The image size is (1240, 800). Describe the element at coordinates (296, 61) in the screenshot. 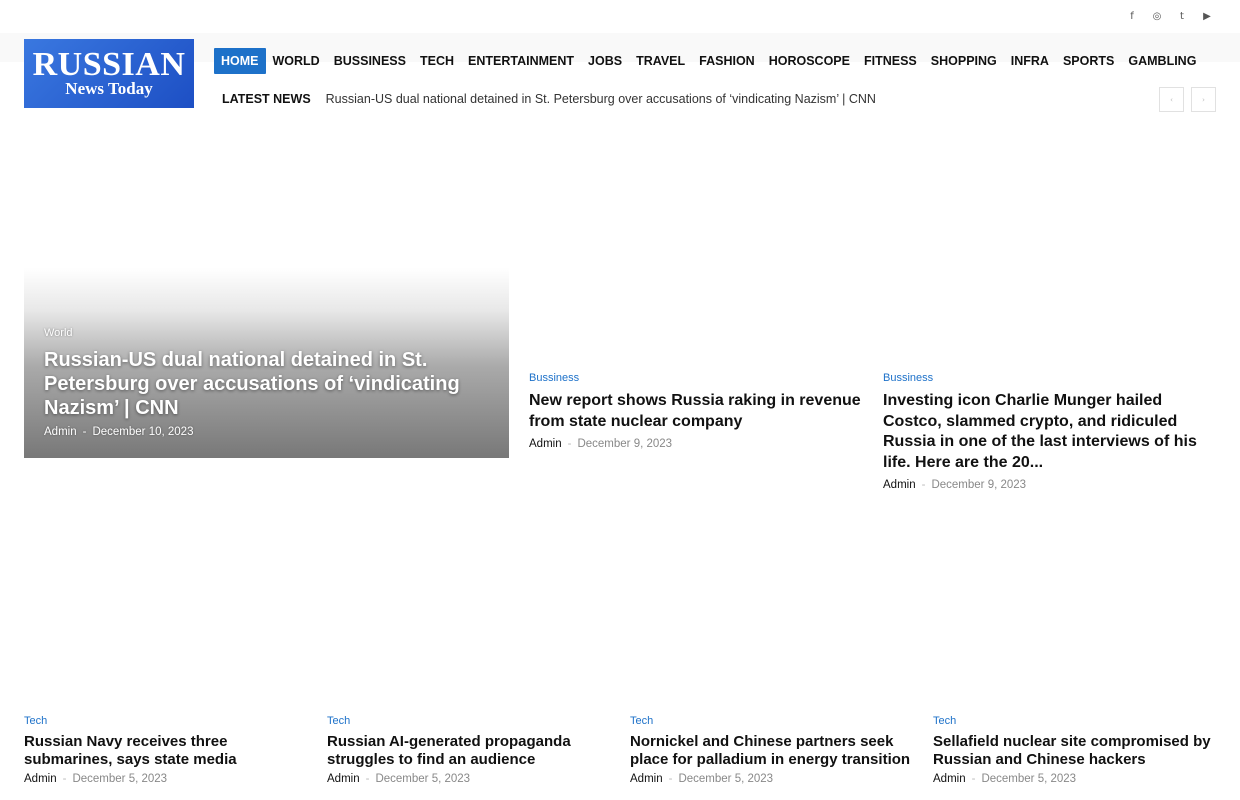

I see `nav-item-world: WORLD` at that location.